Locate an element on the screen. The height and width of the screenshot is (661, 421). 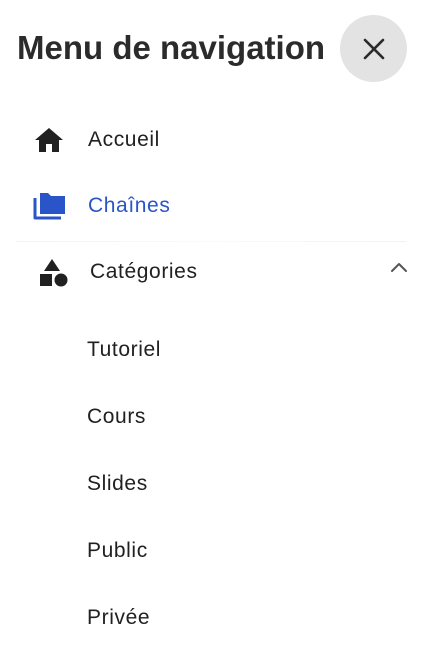
category-item-slides: Slides is located at coordinates (117, 484).